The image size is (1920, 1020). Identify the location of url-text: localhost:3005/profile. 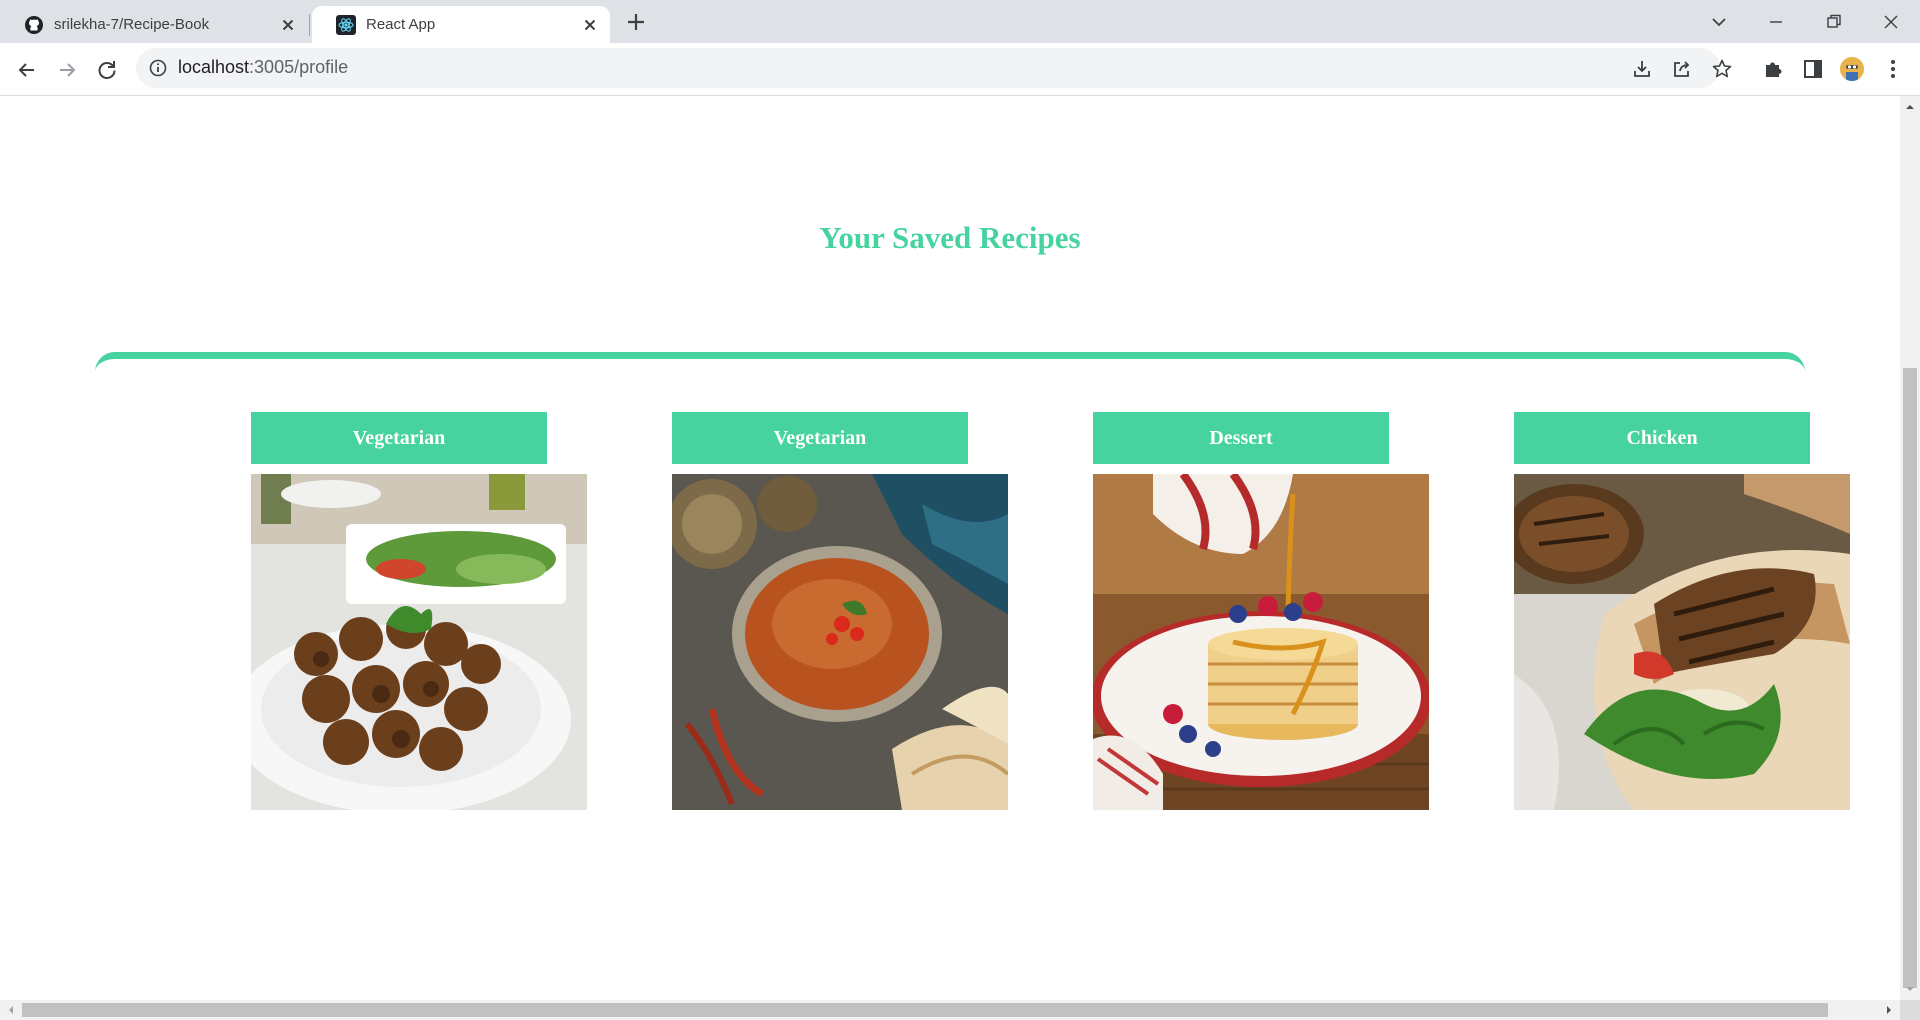
(263, 67).